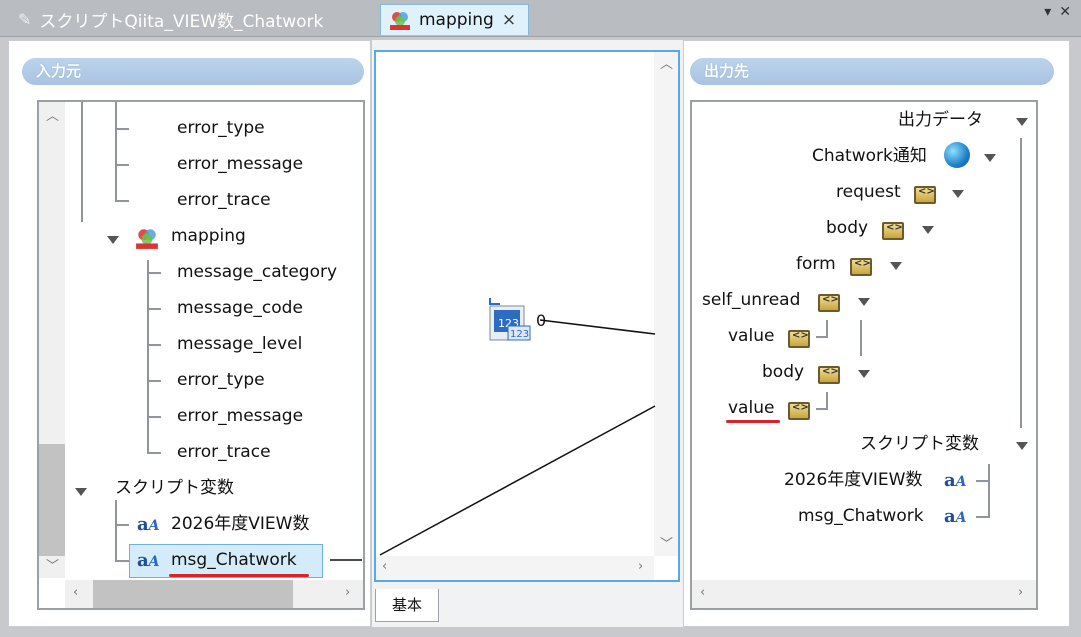  I want to click on red-underline, so click(753, 421).